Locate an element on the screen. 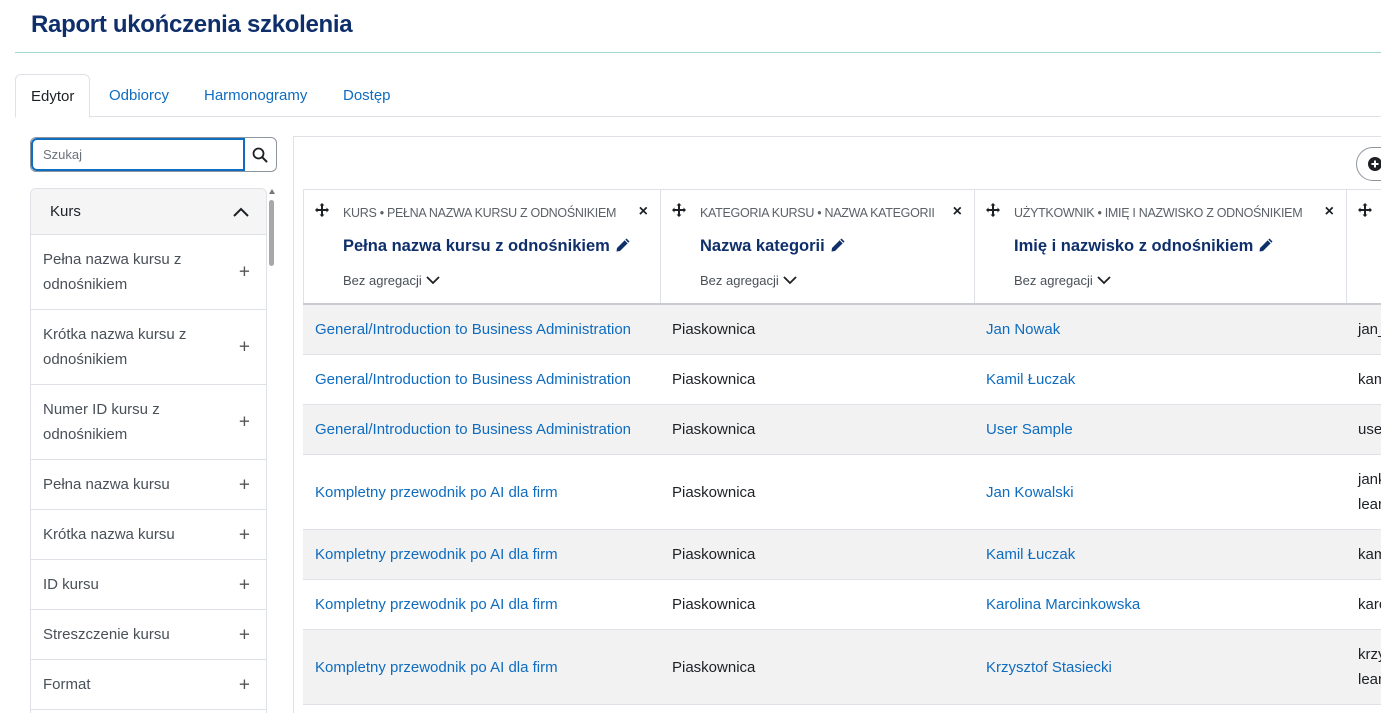 The height and width of the screenshot is (713, 1381). page-title: Raport ukończenia szkolenia is located at coordinates (192, 24).